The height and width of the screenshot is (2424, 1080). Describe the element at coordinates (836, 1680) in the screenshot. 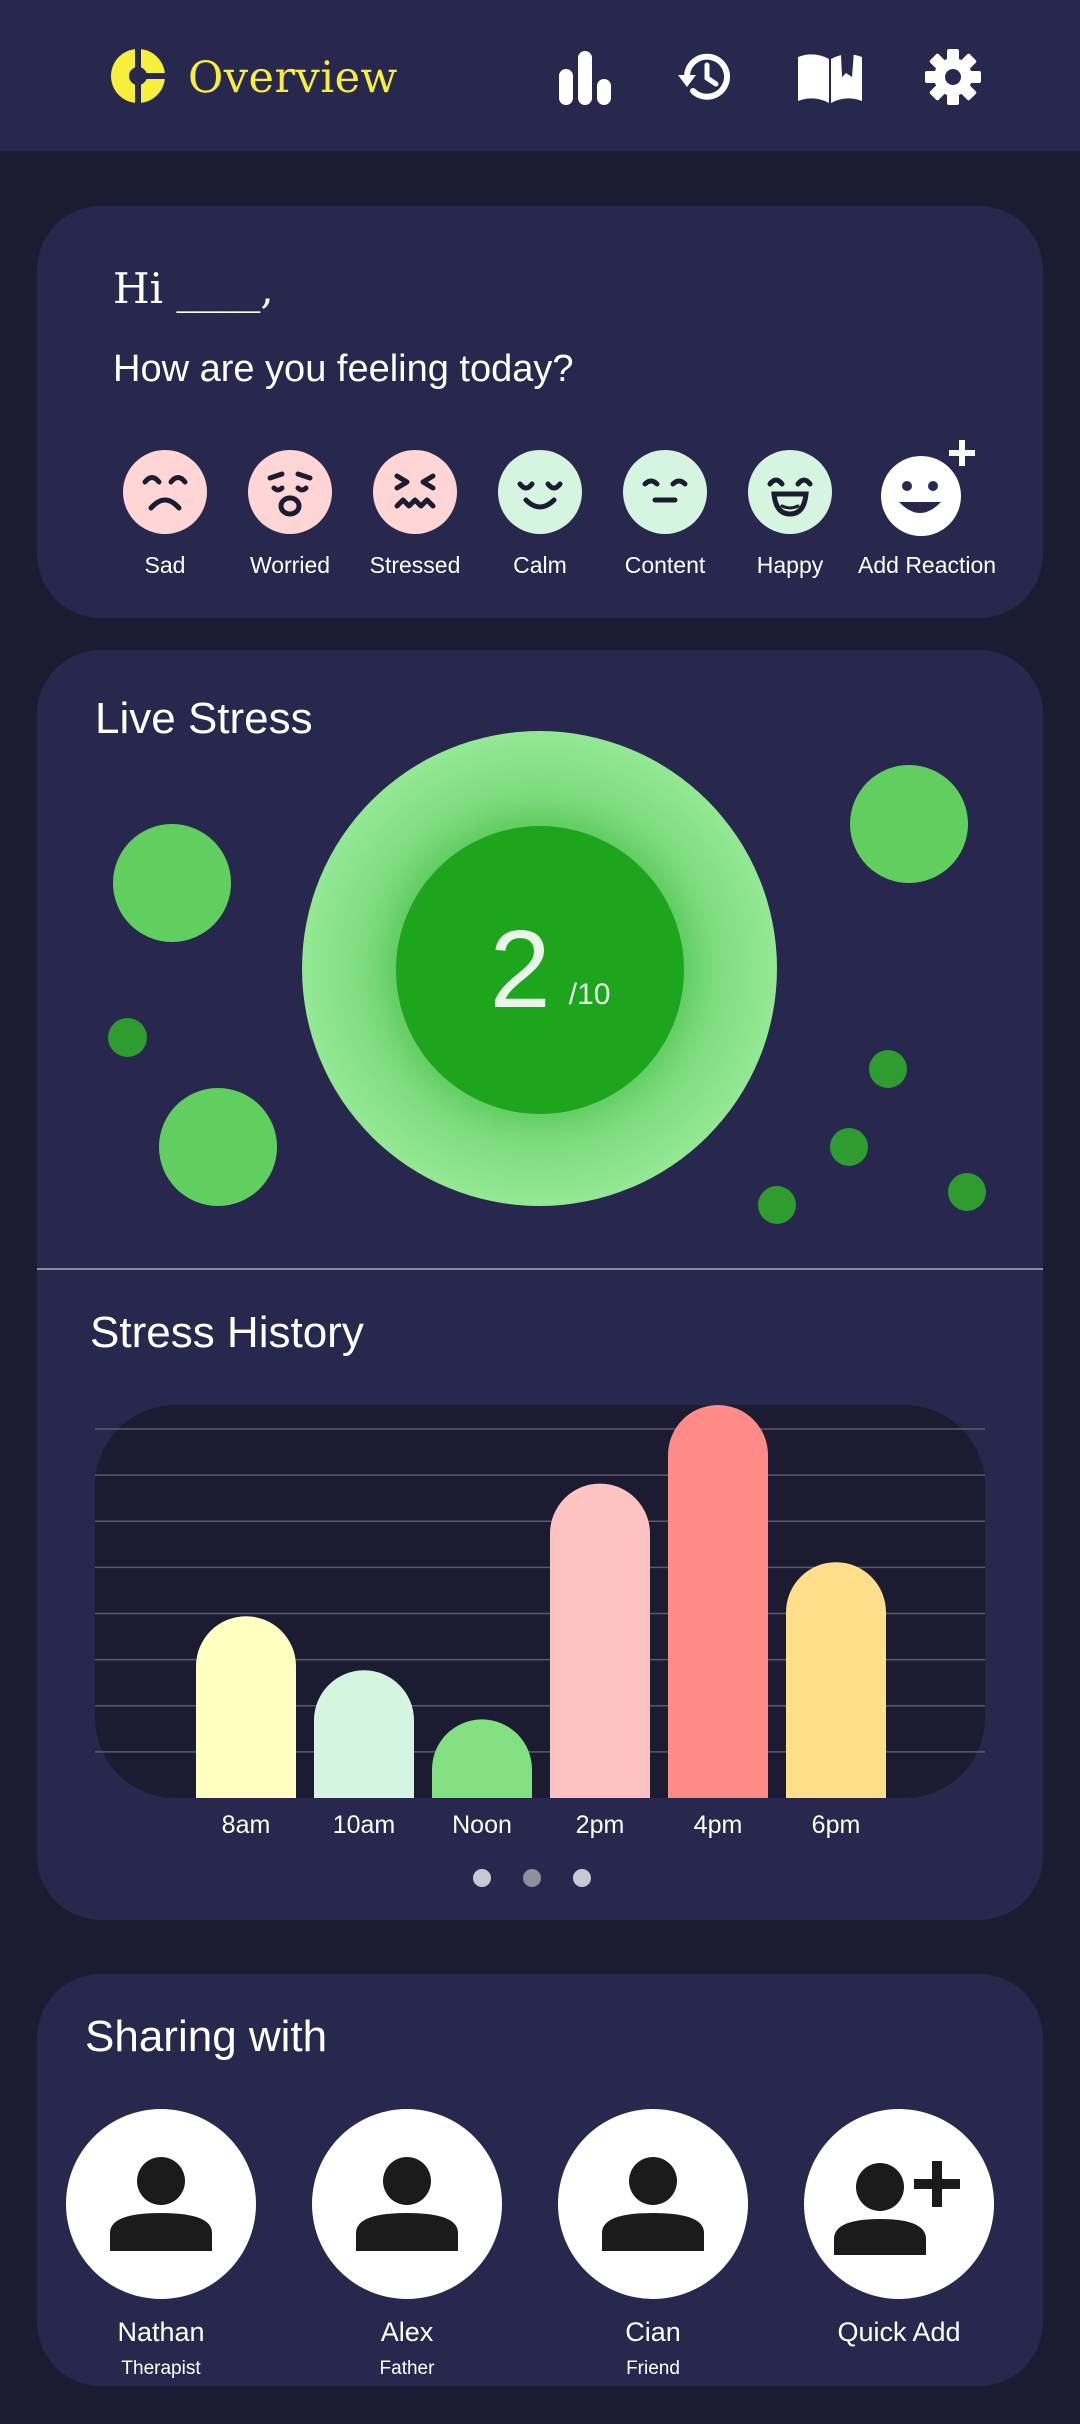

I see `chart-bar-6pm` at that location.